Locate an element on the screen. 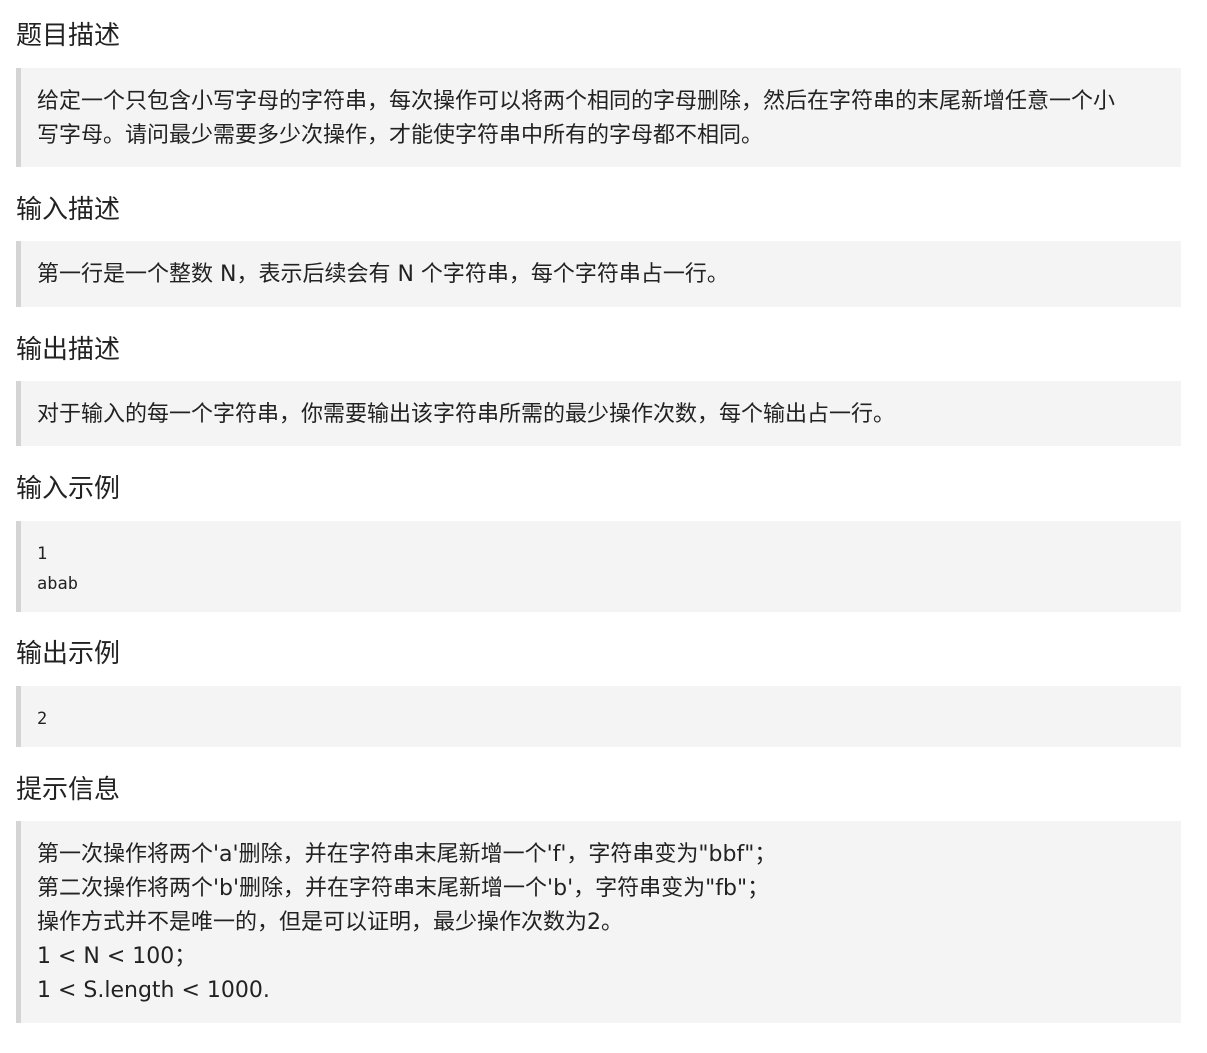  output-description-block: 对于输入的每一个字符串，你需要输出该字符串所需的最少操作次数，每个输出占一行。 is located at coordinates (598, 413).